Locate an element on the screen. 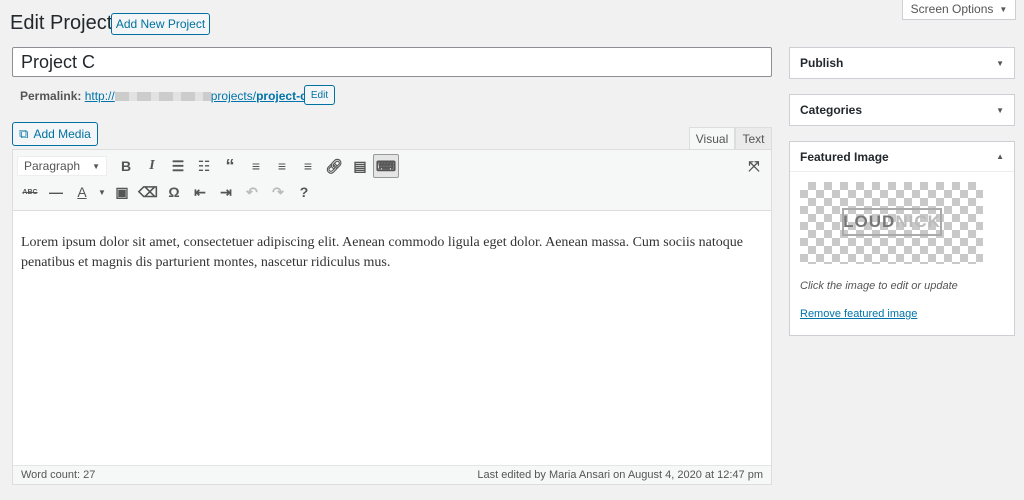 The width and height of the screenshot is (1024, 500). categories-box: Categories ▼ is located at coordinates (902, 110).